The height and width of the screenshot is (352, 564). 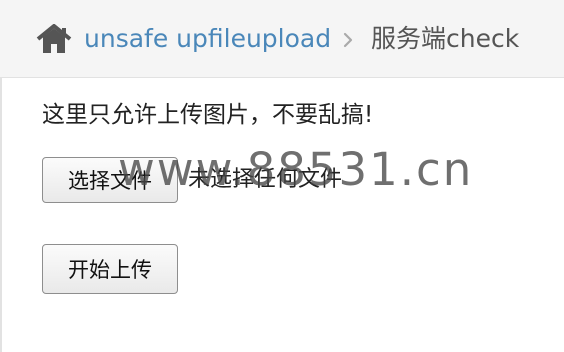 I want to click on home-icon, so click(x=54, y=38).